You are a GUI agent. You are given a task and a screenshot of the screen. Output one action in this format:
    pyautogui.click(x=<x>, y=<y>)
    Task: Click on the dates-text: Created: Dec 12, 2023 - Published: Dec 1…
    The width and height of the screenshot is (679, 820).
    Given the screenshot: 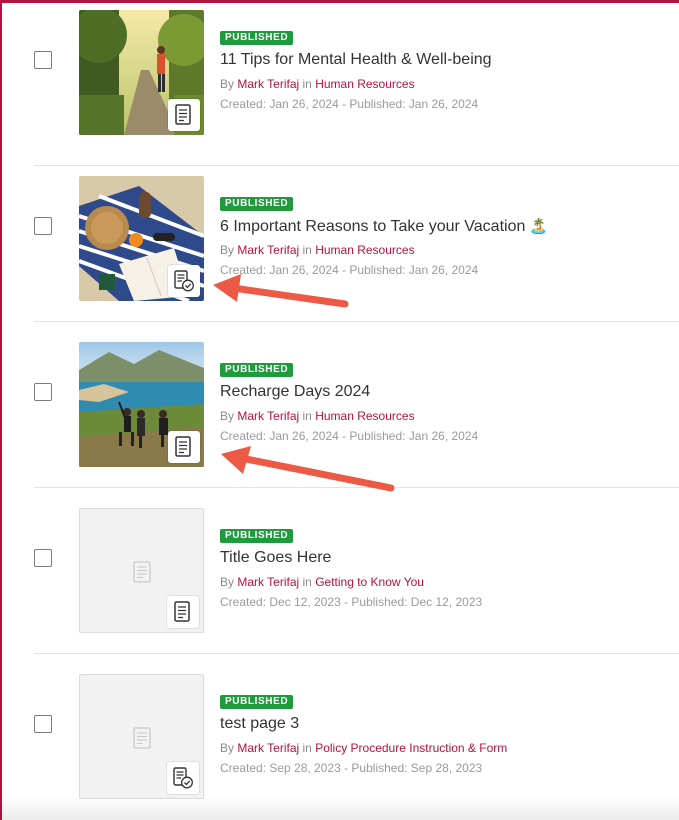 What is the action you would take?
    pyautogui.click(x=351, y=602)
    